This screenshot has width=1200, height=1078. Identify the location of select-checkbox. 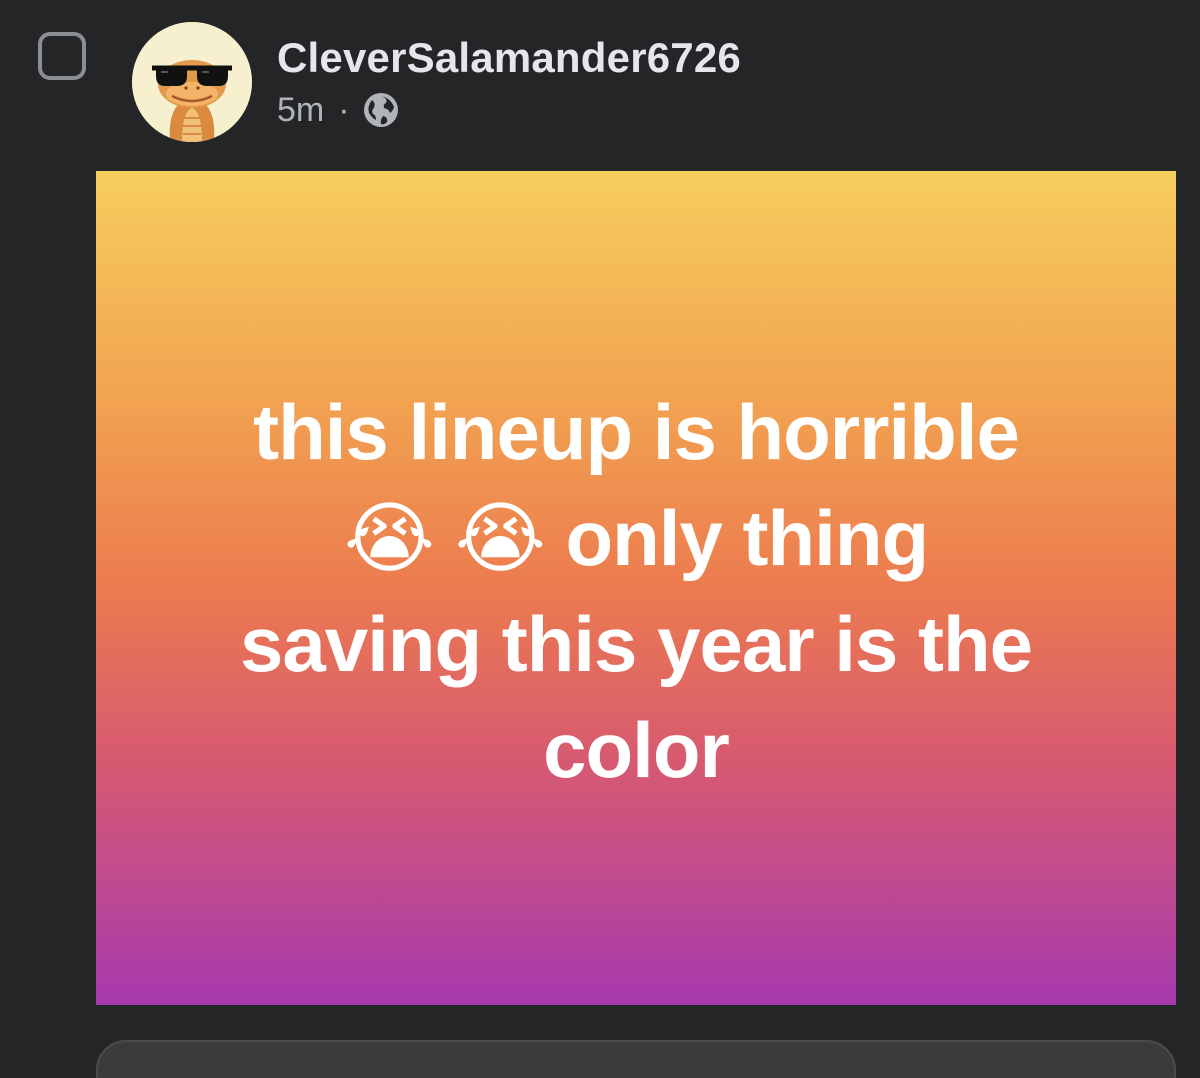
(62, 56).